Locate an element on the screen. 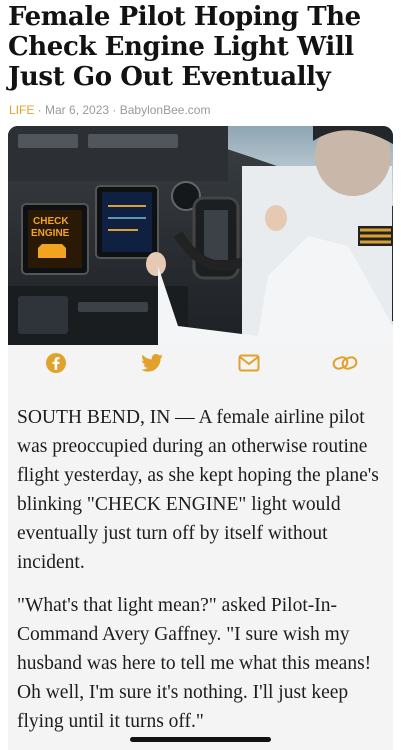 This screenshot has height=750, width=401. article-meta: LIFE · Mar 6, 2023 · BabylonBee.com is located at coordinates (109, 110).